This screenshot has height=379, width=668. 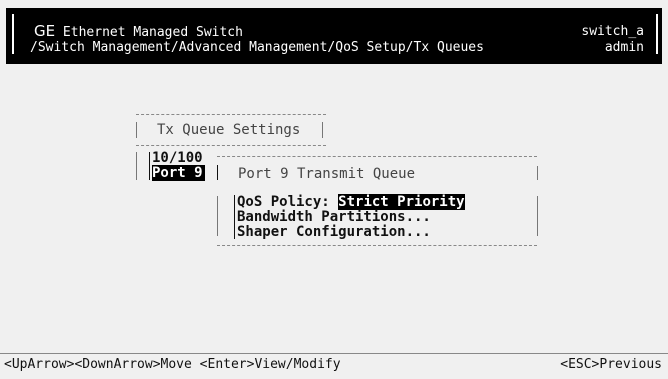 I want to click on current-user: admin, so click(x=624, y=47).